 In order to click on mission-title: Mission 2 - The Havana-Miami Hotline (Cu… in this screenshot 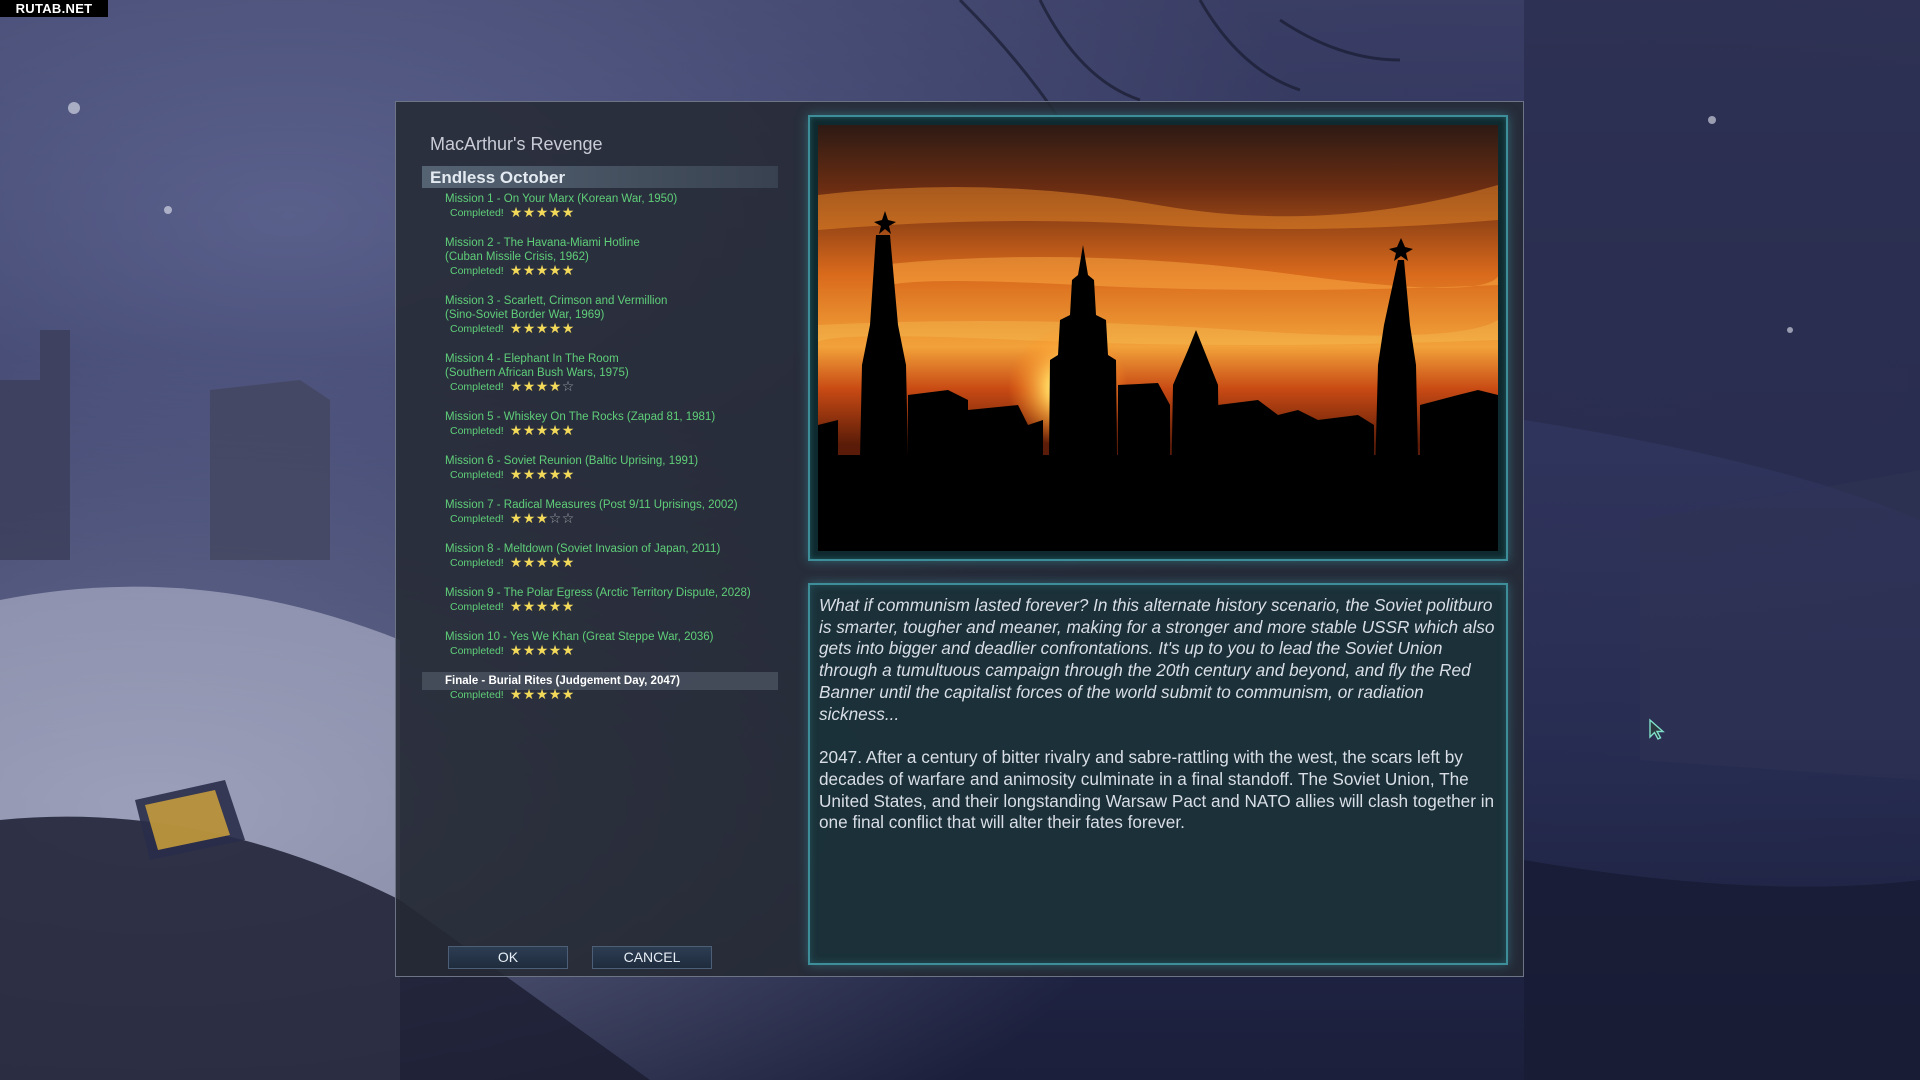, I will do `click(542, 250)`.